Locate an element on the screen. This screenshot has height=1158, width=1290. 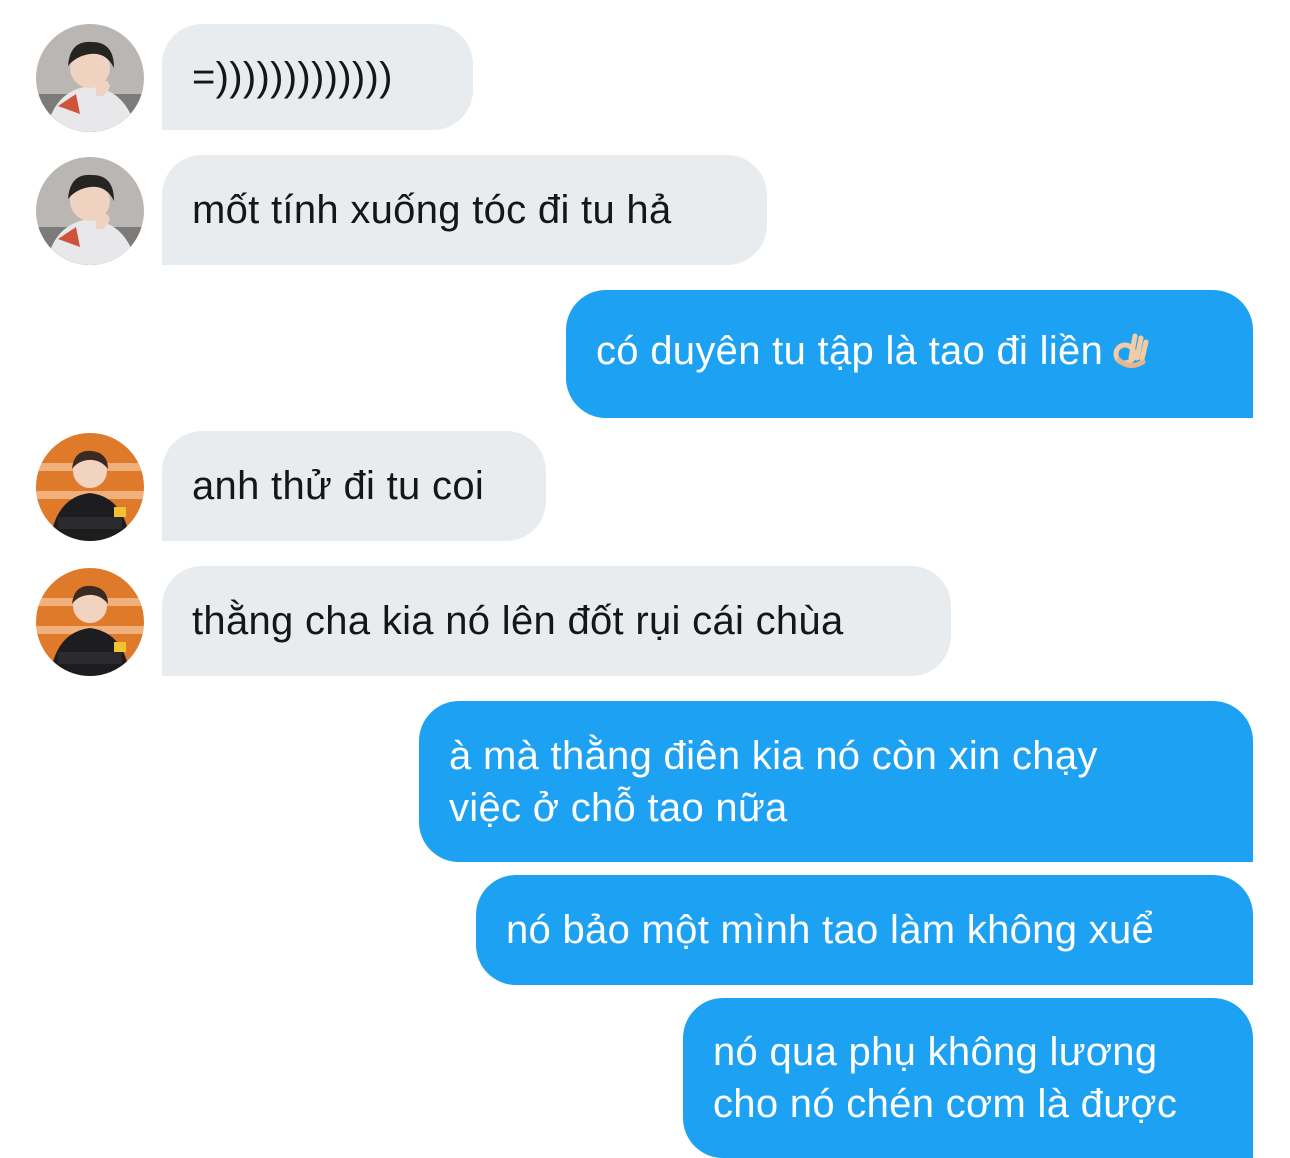
message-text: anh thử đi tu coi is located at coordinates (338, 486).